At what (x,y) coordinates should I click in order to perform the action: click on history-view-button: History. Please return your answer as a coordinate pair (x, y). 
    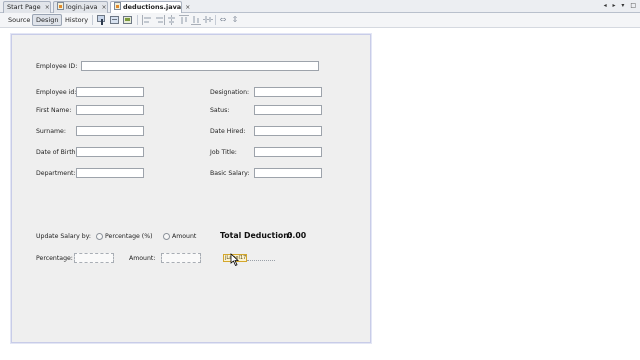
    Looking at the image, I should click on (76, 20).